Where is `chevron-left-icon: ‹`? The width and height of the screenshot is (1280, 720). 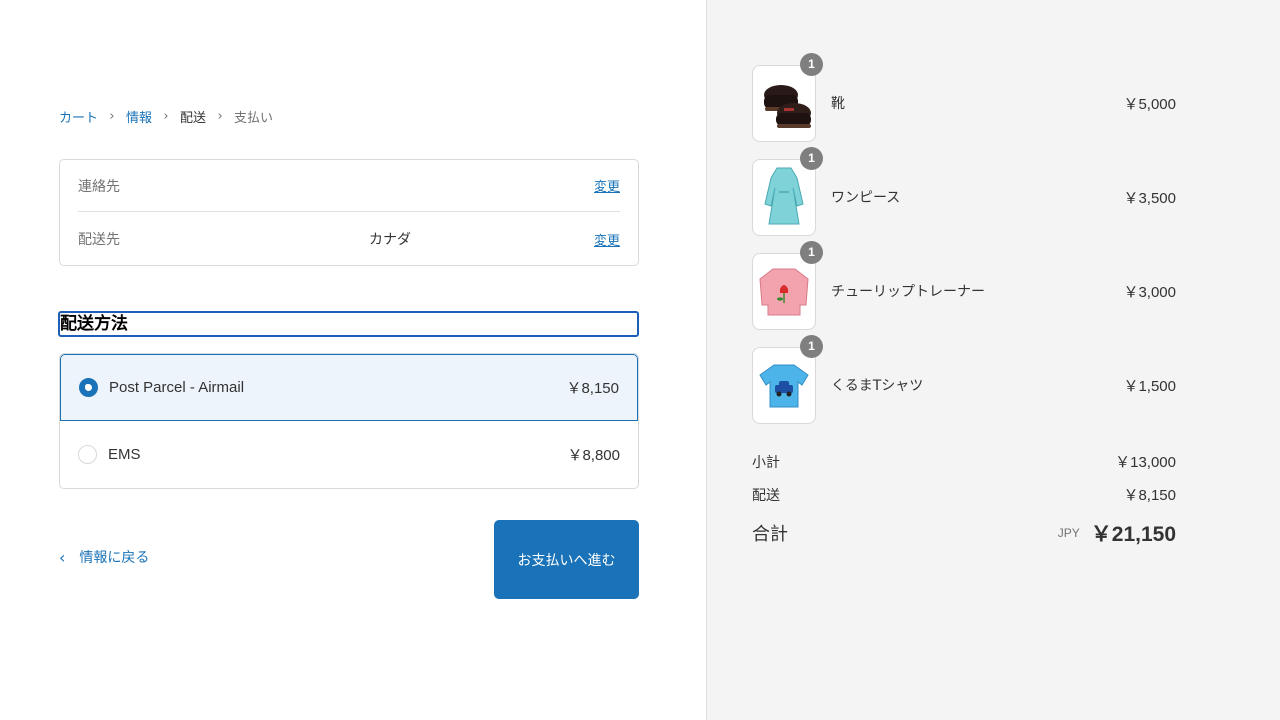
chevron-left-icon: ‹ is located at coordinates (62, 557).